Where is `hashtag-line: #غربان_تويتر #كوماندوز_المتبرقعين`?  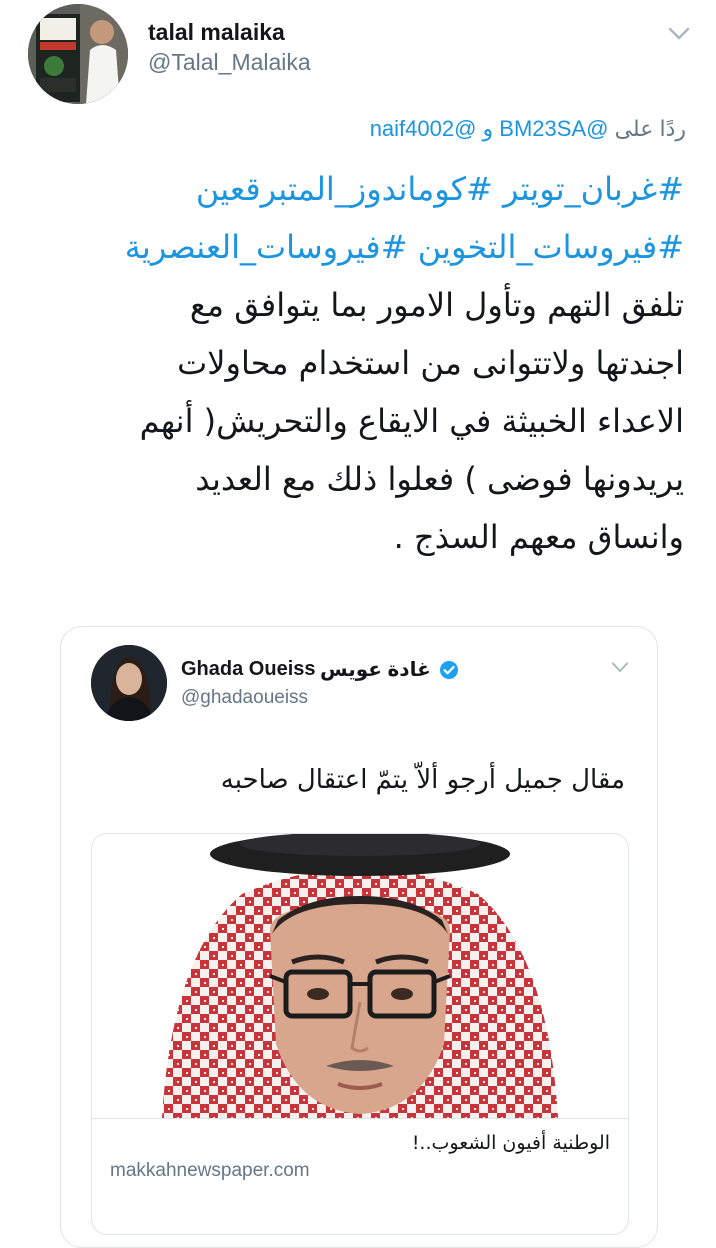
hashtag-line: #غربان_تويتر #كوماندوز_المتبرقعين is located at coordinates (354, 189).